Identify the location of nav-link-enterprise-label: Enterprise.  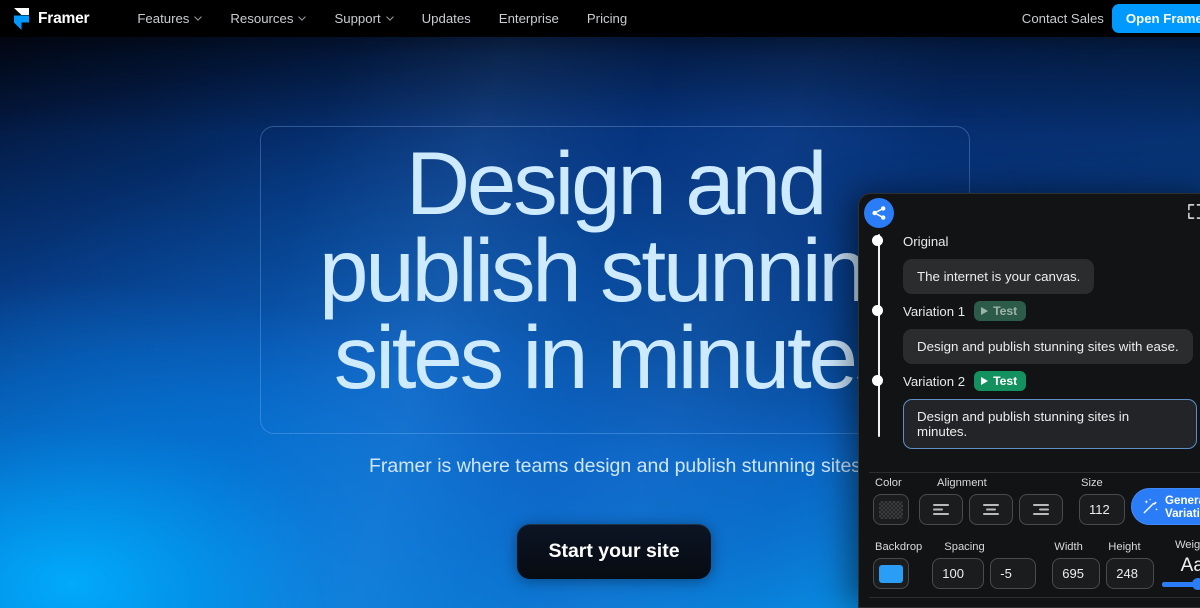
(528, 18).